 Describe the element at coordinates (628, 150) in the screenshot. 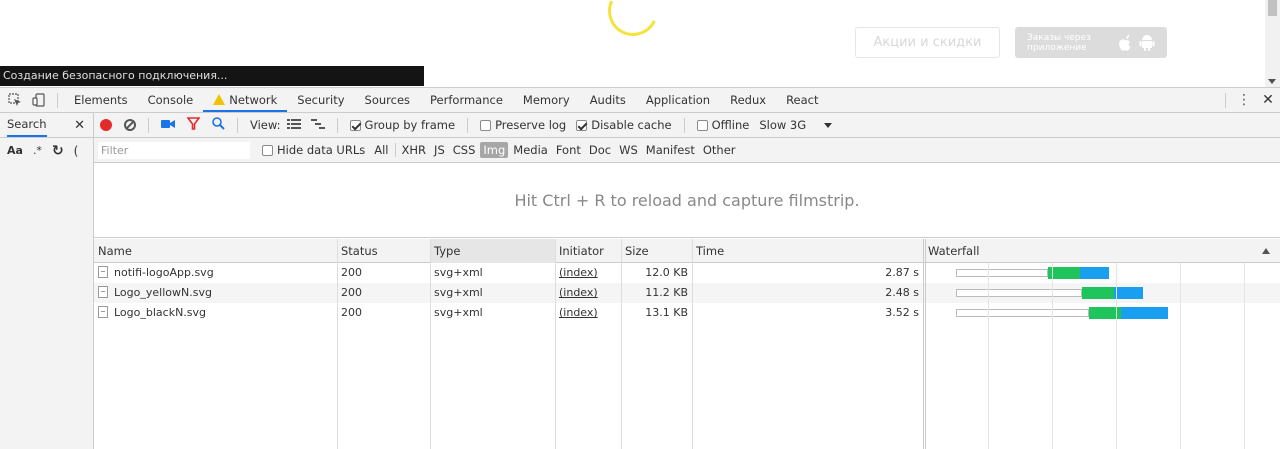

I see `type-filter-ws: WS` at that location.